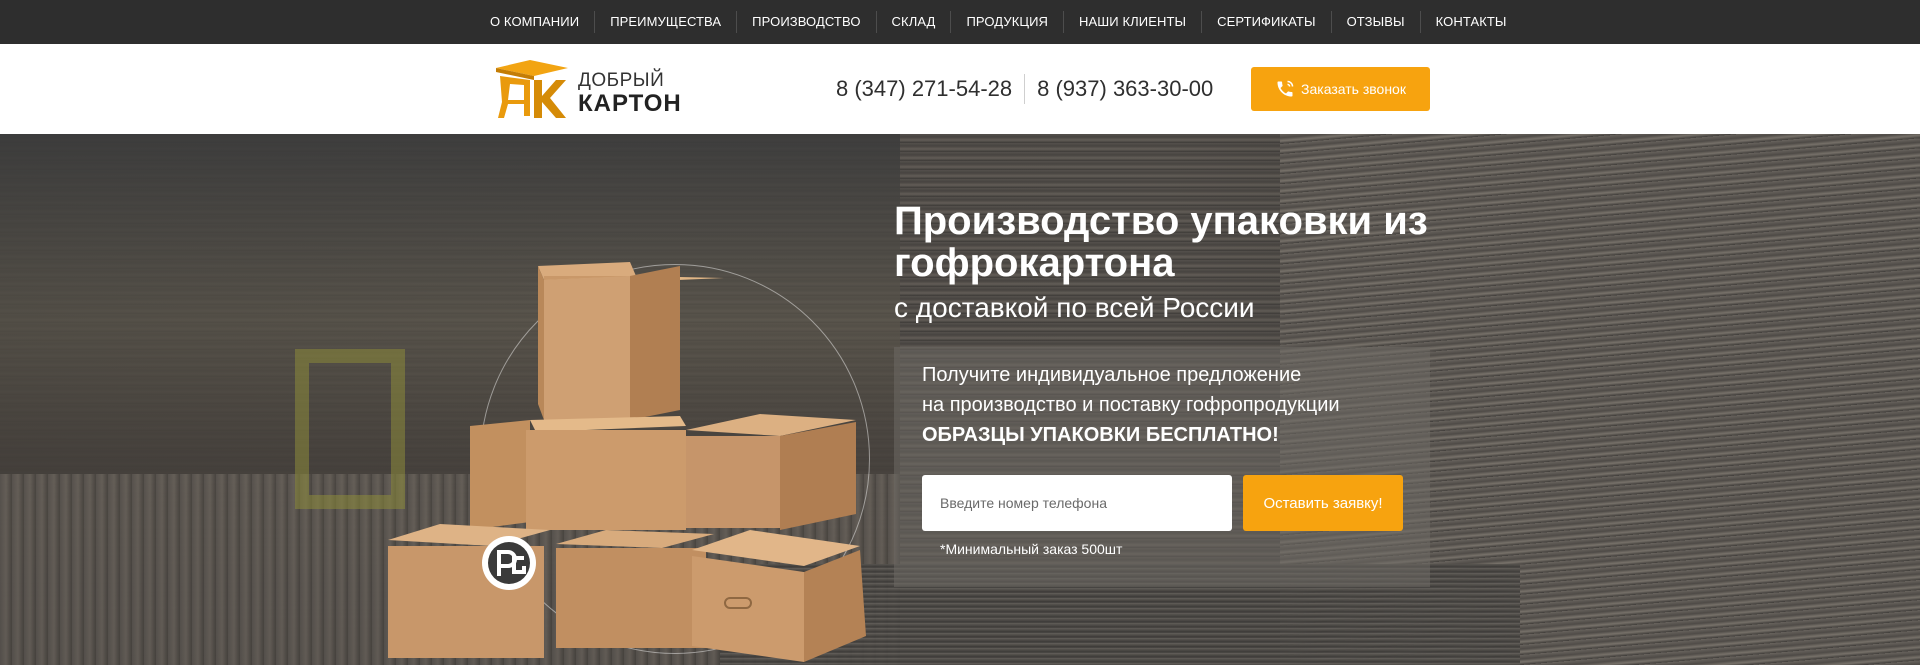  I want to click on nav-item-production: ПРОИЗВОДСТВО, so click(805, 22).